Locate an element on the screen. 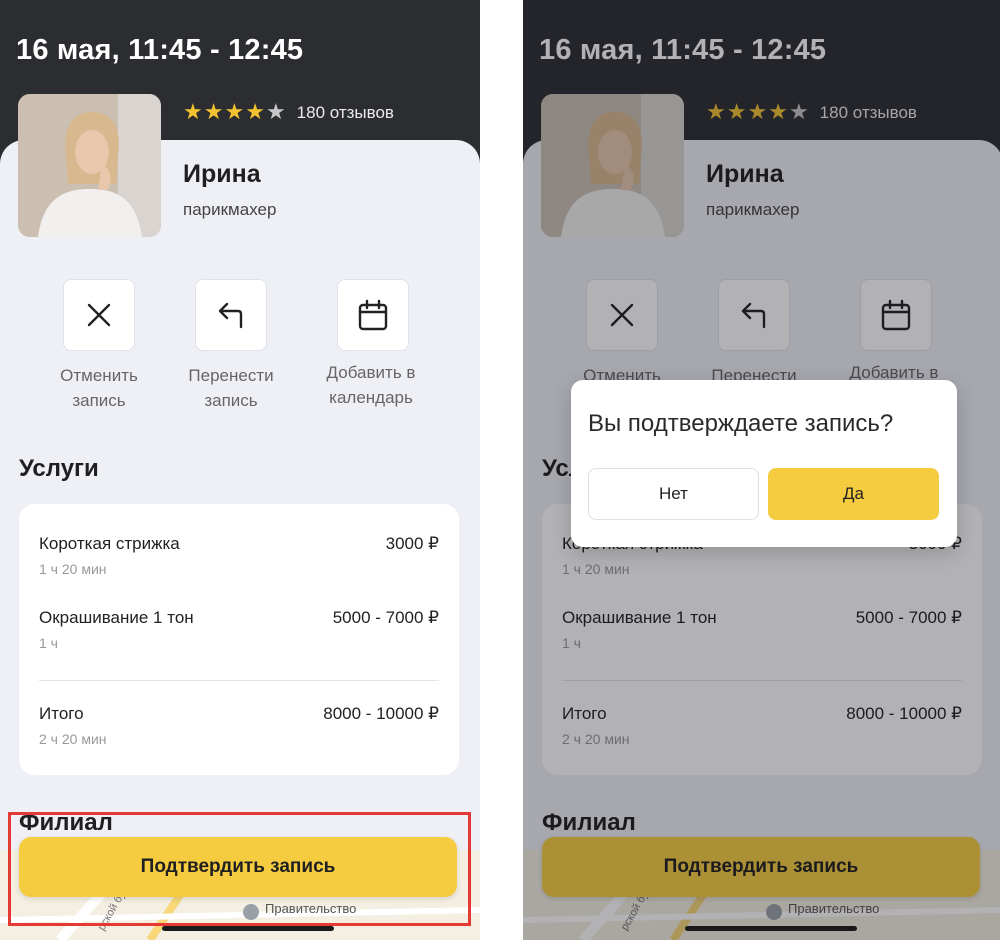 This screenshot has width=1000, height=940. service-price: 3000 ₽ is located at coordinates (412, 543).